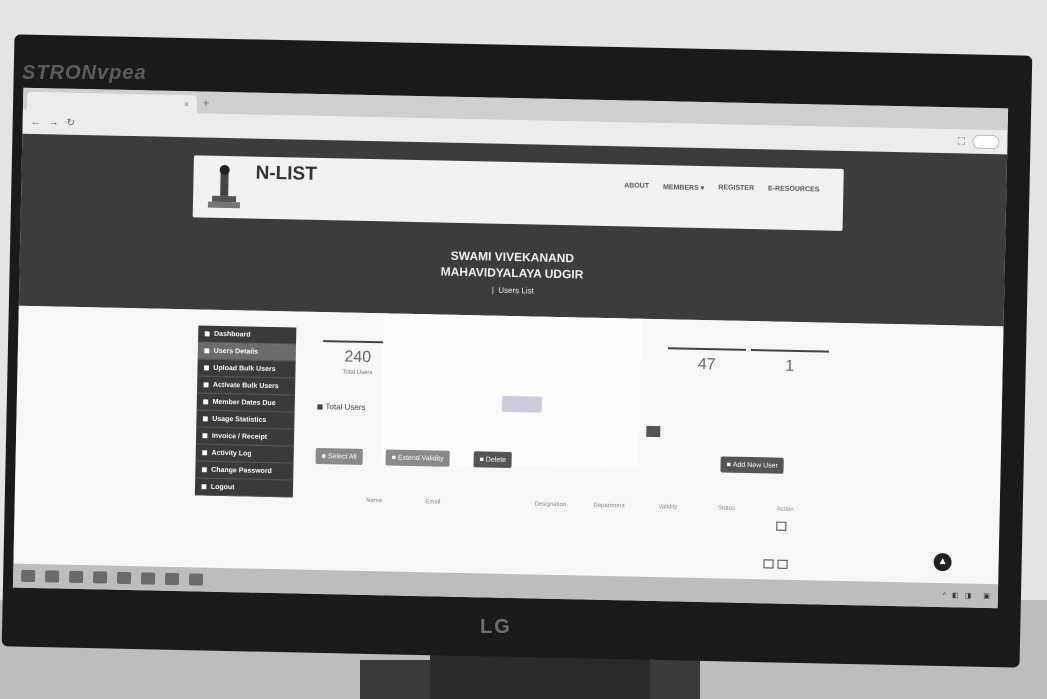 The width and height of the screenshot is (1047, 699). I want to click on sidebar-item-label: Usage Statistics, so click(239, 419).